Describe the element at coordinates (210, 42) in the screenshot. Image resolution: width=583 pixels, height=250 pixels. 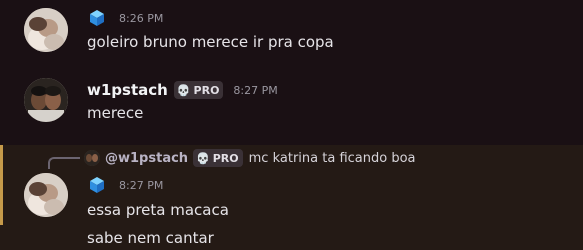
I see `message-text: goleiro bruno merece ir pra copa` at that location.